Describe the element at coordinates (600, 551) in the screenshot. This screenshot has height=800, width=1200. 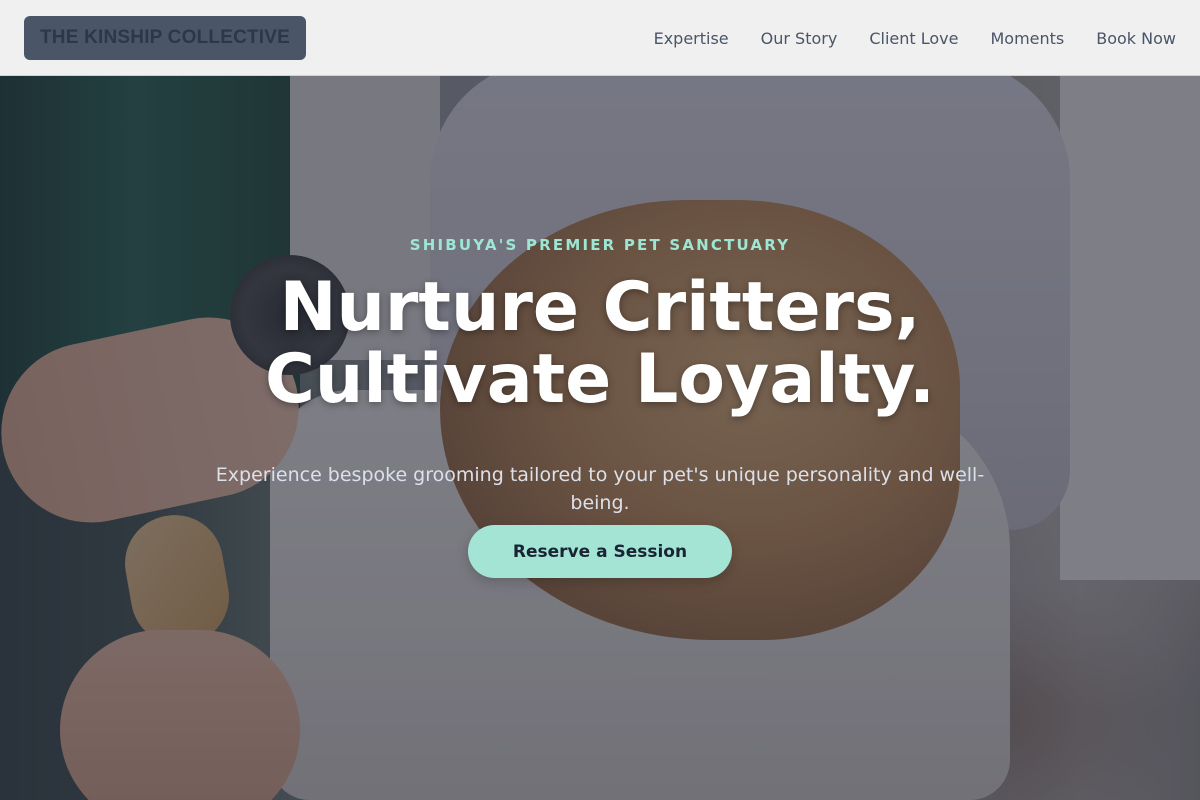
I see `reserve-session-button: Reserve a Session` at that location.